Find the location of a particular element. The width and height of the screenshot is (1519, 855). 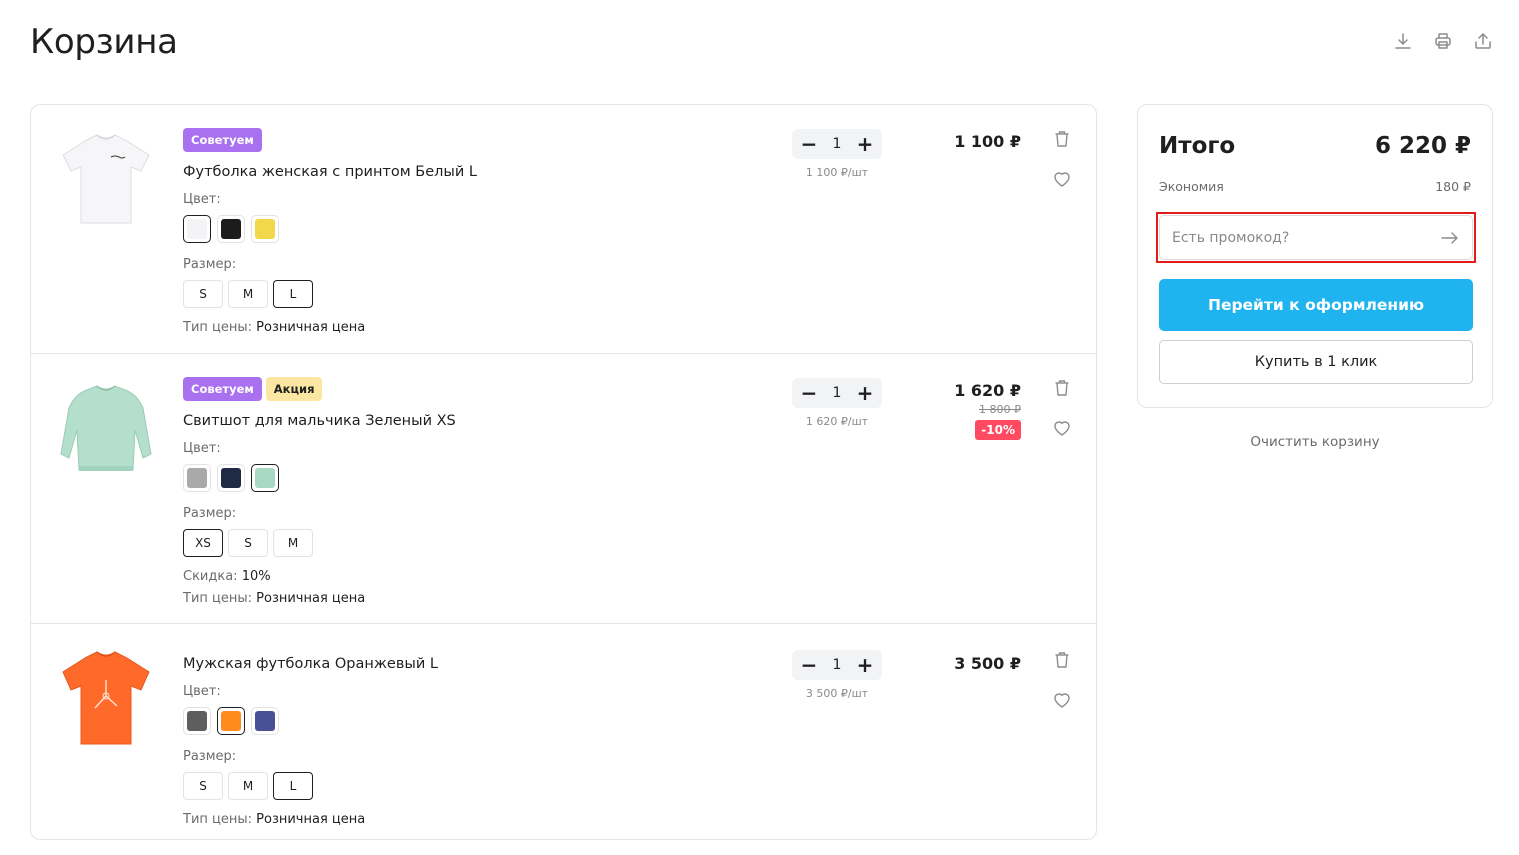

arrow-right-icon is located at coordinates (1450, 238).